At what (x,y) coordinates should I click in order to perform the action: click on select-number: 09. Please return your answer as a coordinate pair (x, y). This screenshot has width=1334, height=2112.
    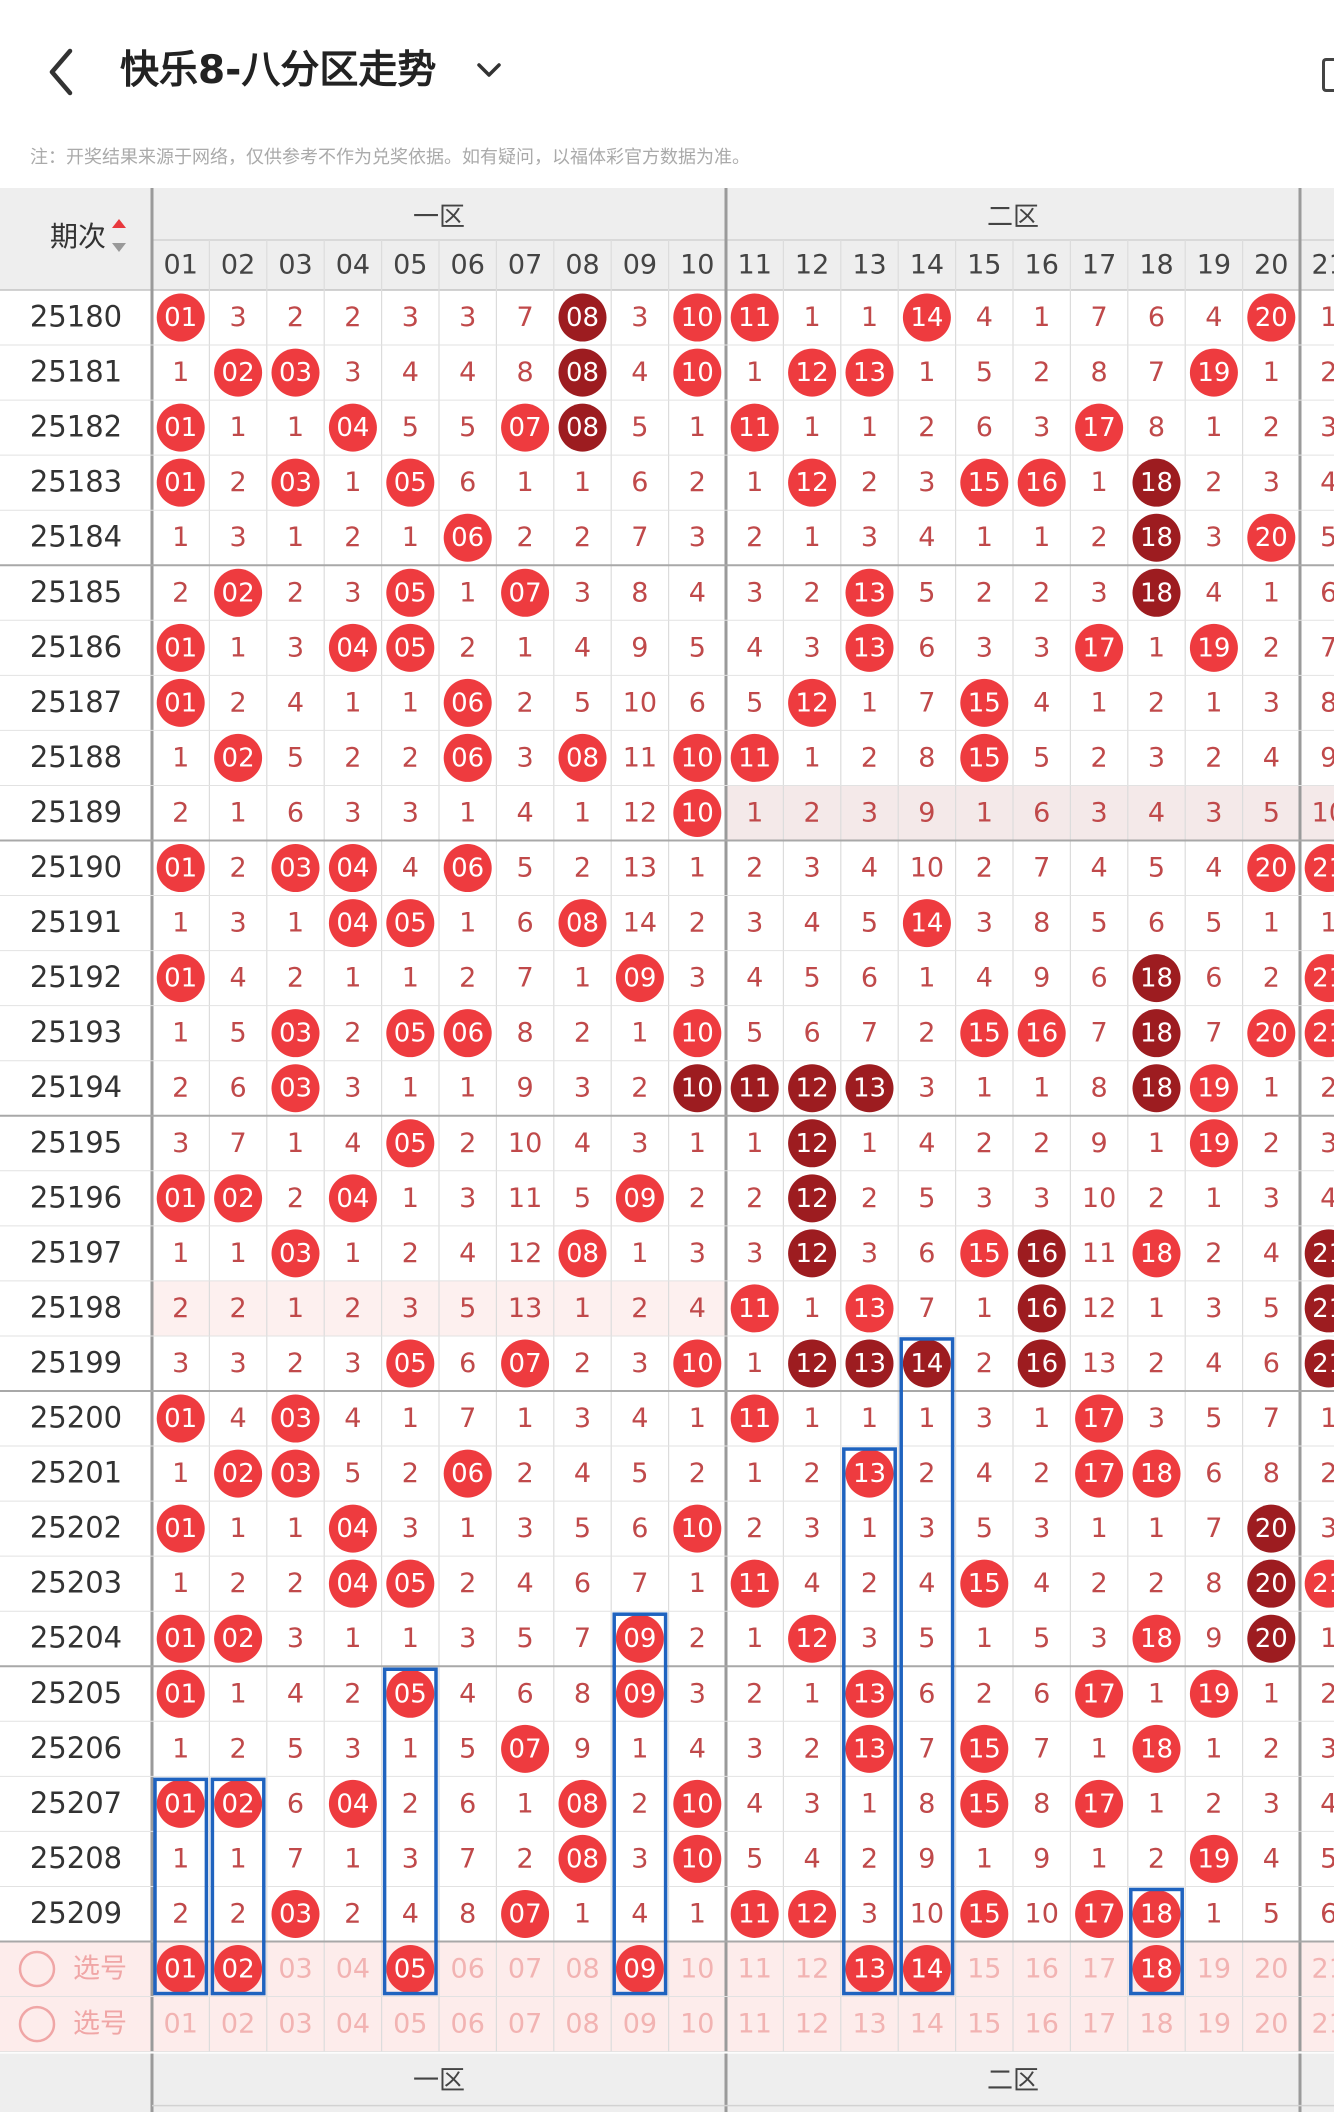
    Looking at the image, I should click on (640, 2024).